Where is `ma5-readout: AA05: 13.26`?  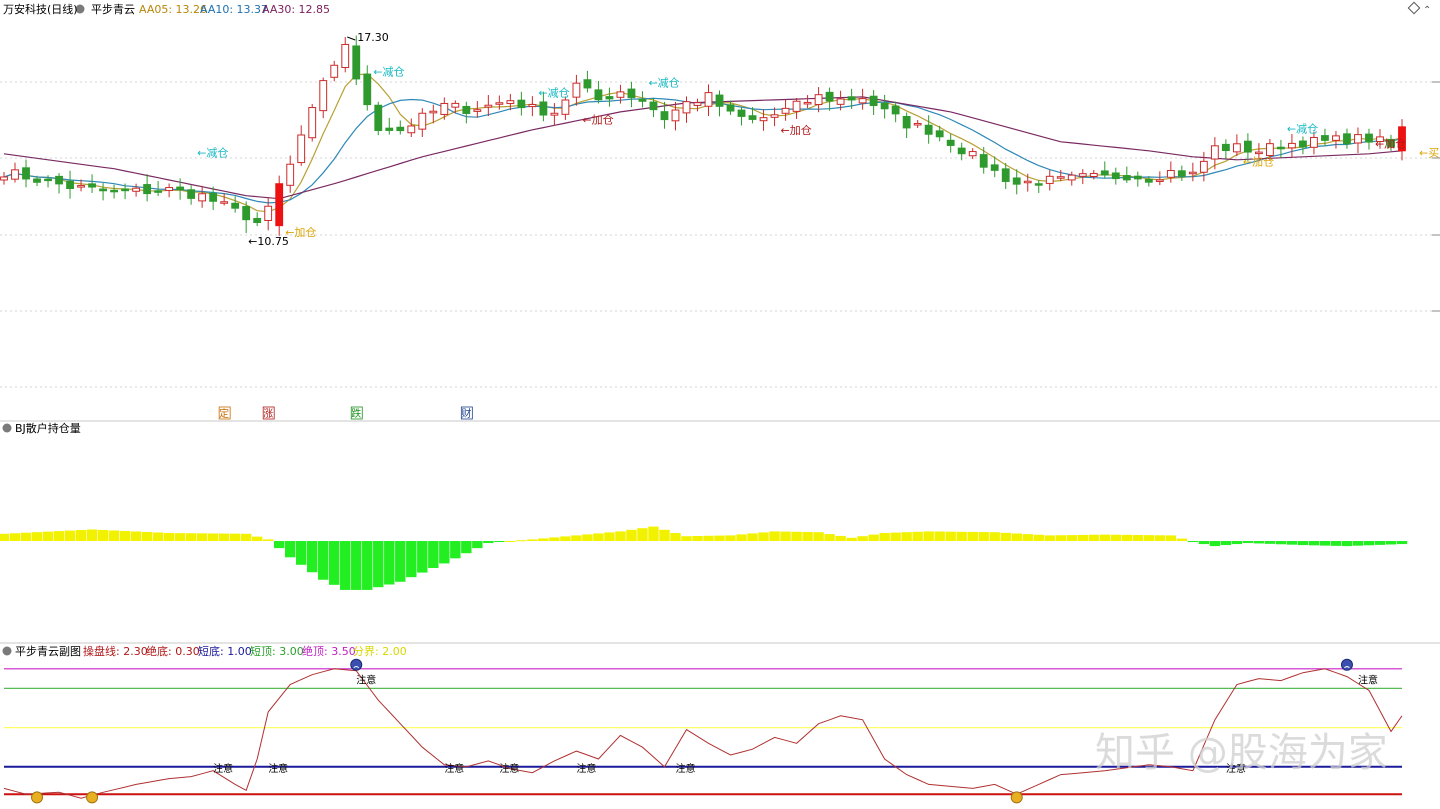 ma5-readout: AA05: 13.26 is located at coordinates (173, 9).